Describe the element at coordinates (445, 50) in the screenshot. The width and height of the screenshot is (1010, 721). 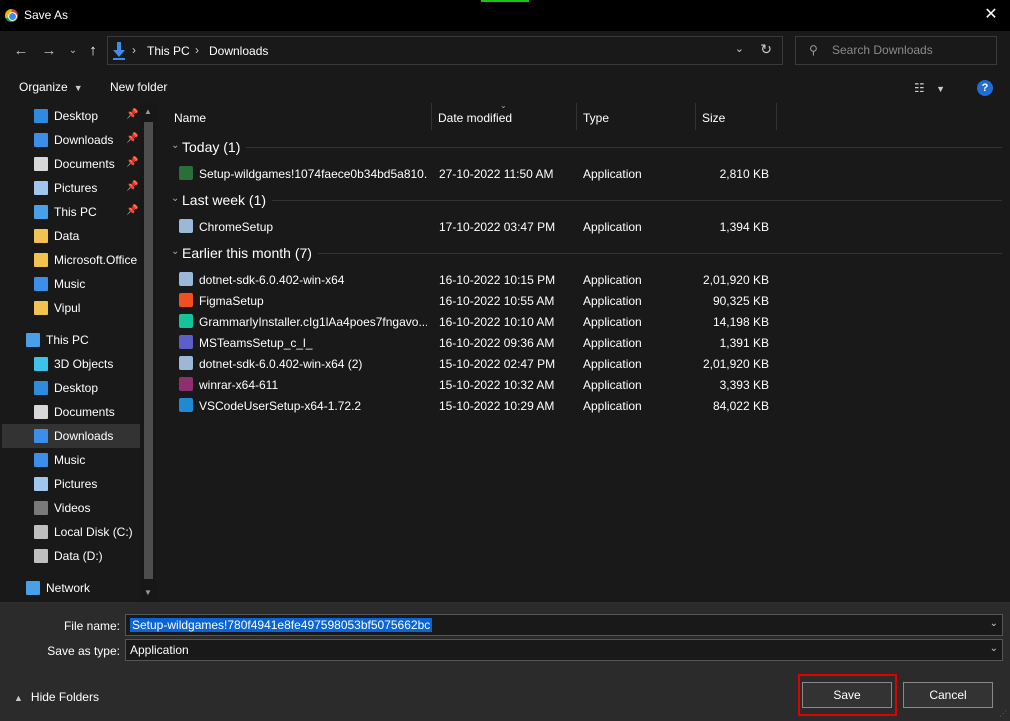
I see `address-bar: › This PC › Downloads ⌄ ↻` at that location.